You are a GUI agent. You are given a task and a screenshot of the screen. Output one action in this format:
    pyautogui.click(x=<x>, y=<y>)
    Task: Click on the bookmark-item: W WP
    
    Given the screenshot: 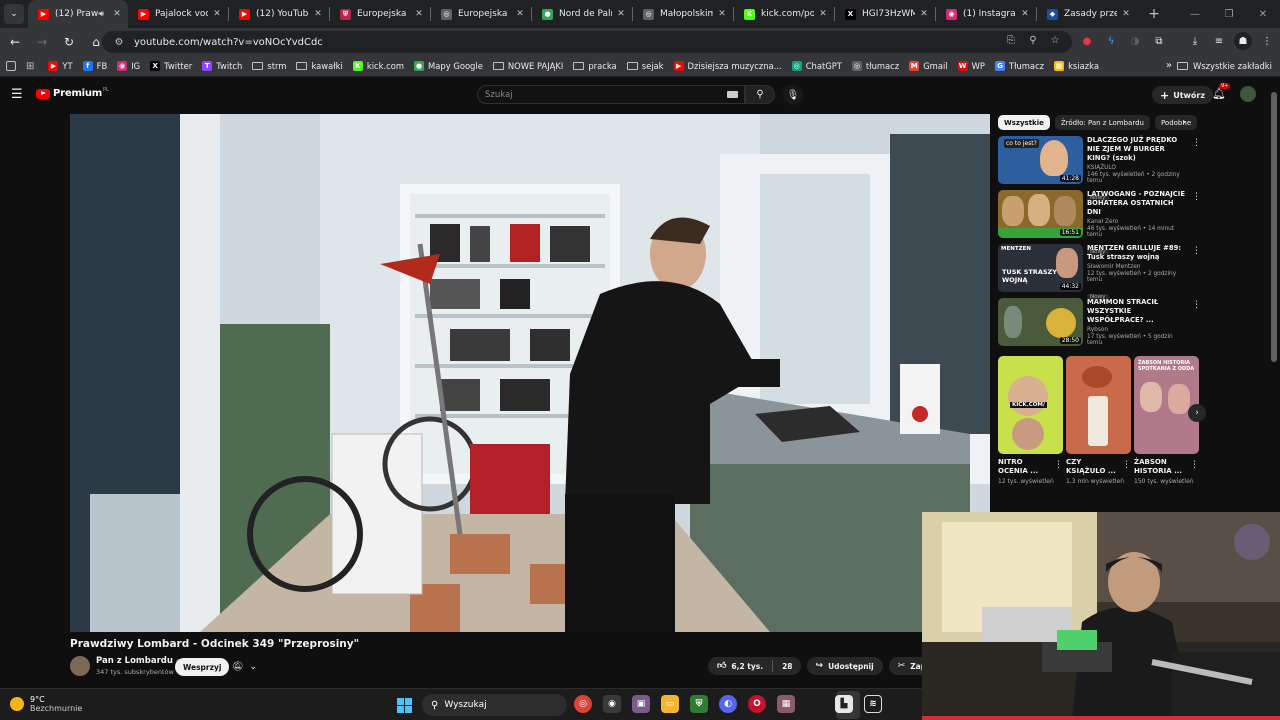 What is the action you would take?
    pyautogui.click(x=971, y=66)
    